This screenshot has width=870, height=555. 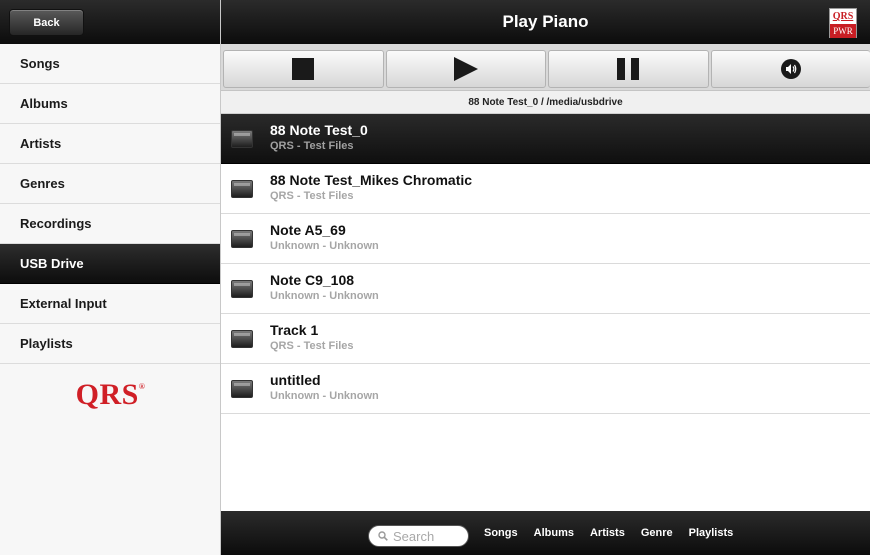 I want to click on sidebar-item-label: Albums, so click(x=44, y=103).